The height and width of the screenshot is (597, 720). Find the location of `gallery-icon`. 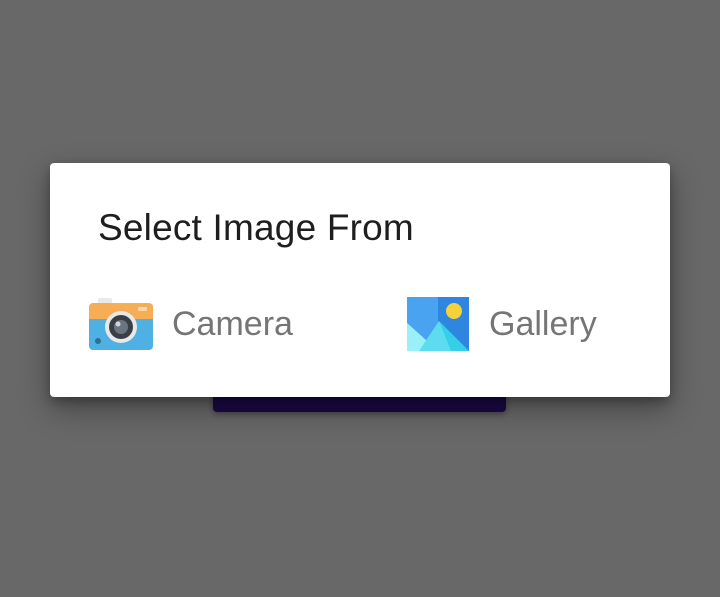

gallery-icon is located at coordinates (438, 324).